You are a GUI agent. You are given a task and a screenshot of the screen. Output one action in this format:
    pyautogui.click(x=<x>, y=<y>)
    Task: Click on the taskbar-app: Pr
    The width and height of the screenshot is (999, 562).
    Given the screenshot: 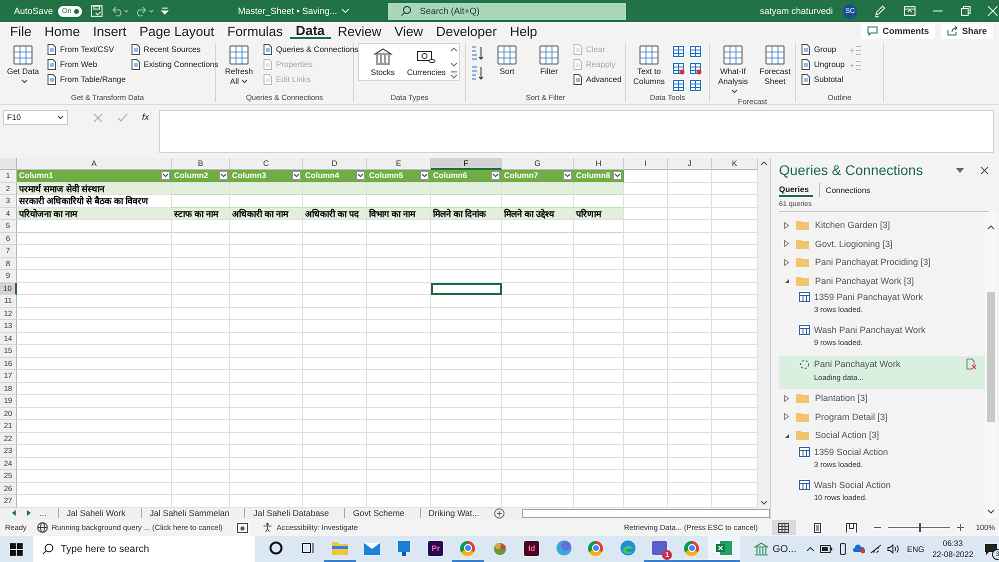 What is the action you would take?
    pyautogui.click(x=436, y=549)
    